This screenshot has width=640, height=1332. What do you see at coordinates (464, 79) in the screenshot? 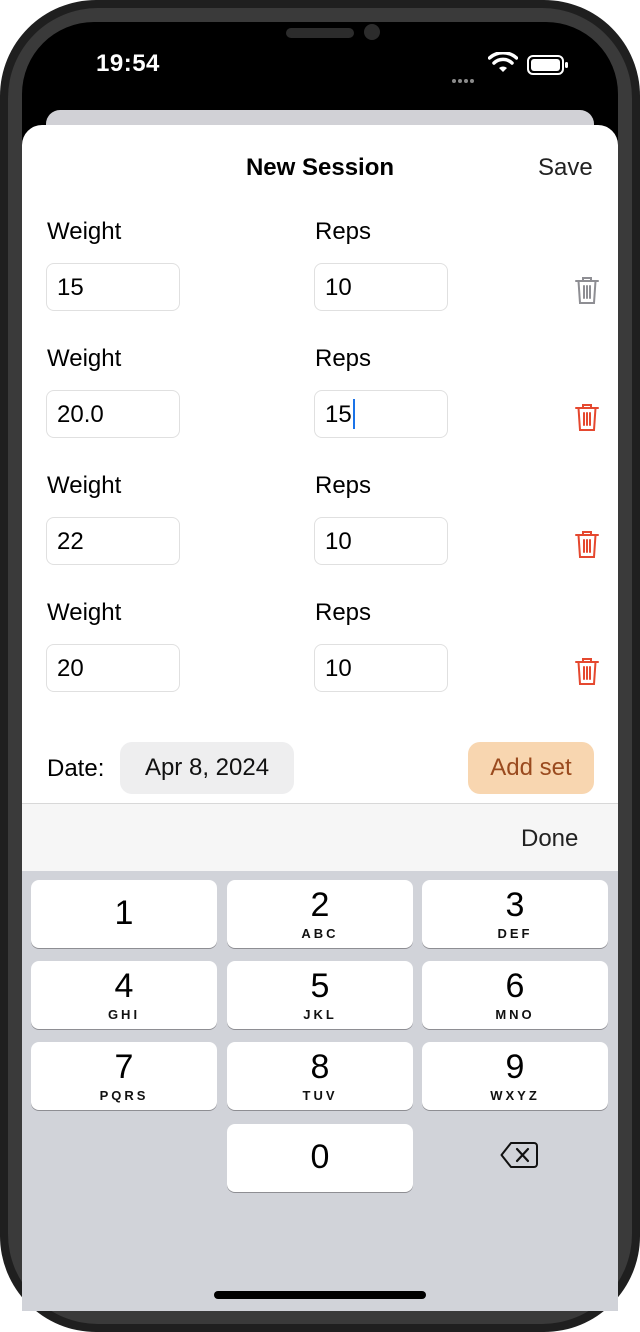
I see `signal-icon` at bounding box center [464, 79].